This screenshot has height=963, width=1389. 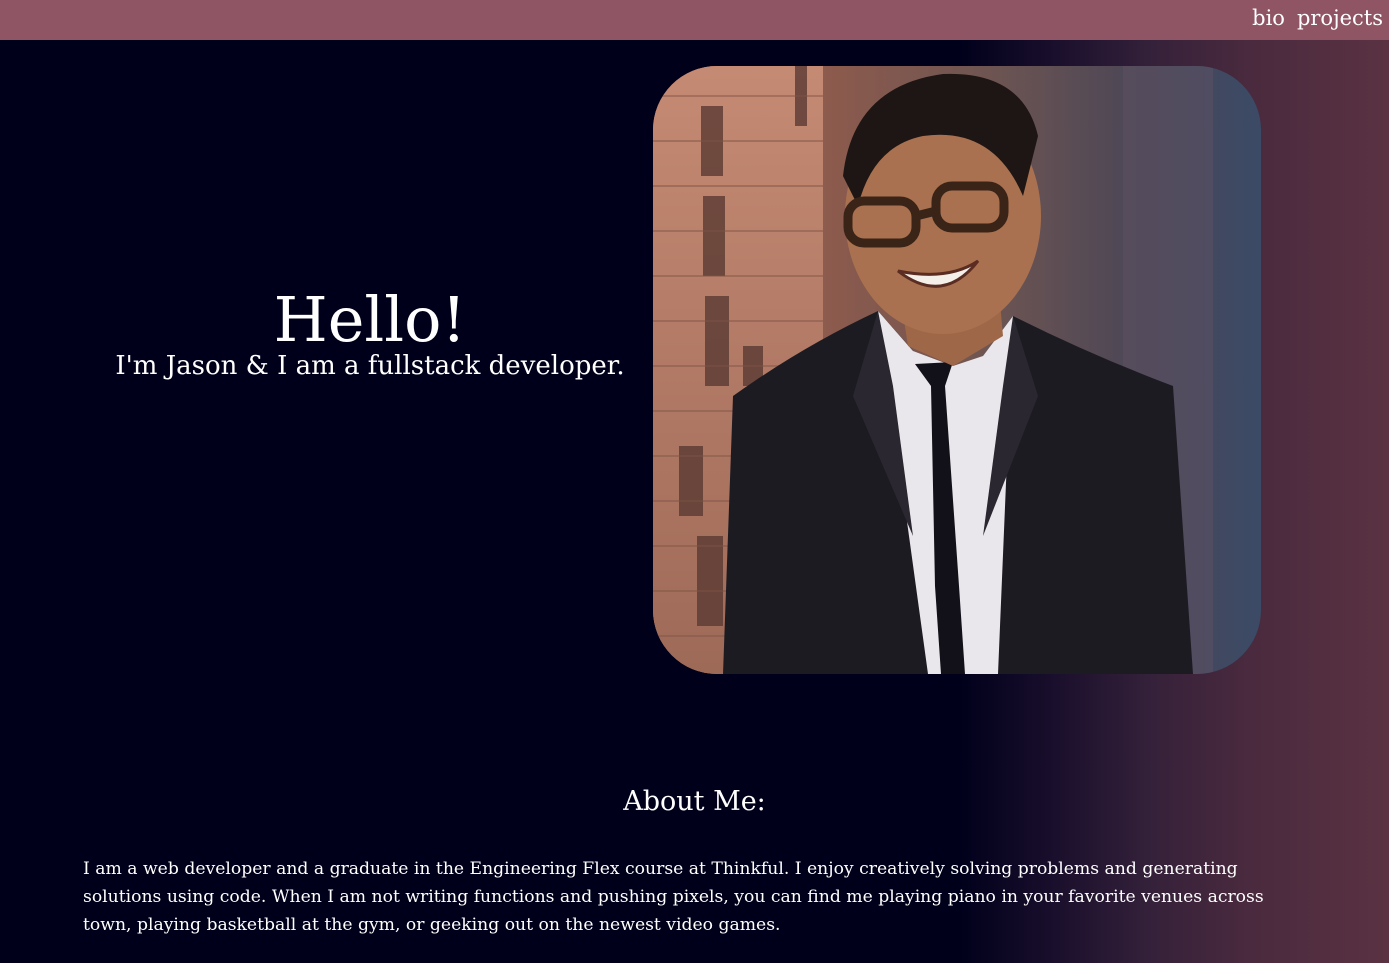 I want to click on top-navigation-bar: bio projects, so click(x=694, y=20).